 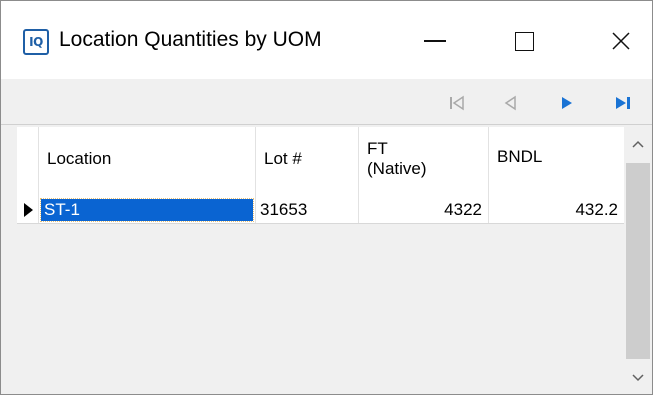 I want to click on scroll-down-button, so click(x=638, y=377).